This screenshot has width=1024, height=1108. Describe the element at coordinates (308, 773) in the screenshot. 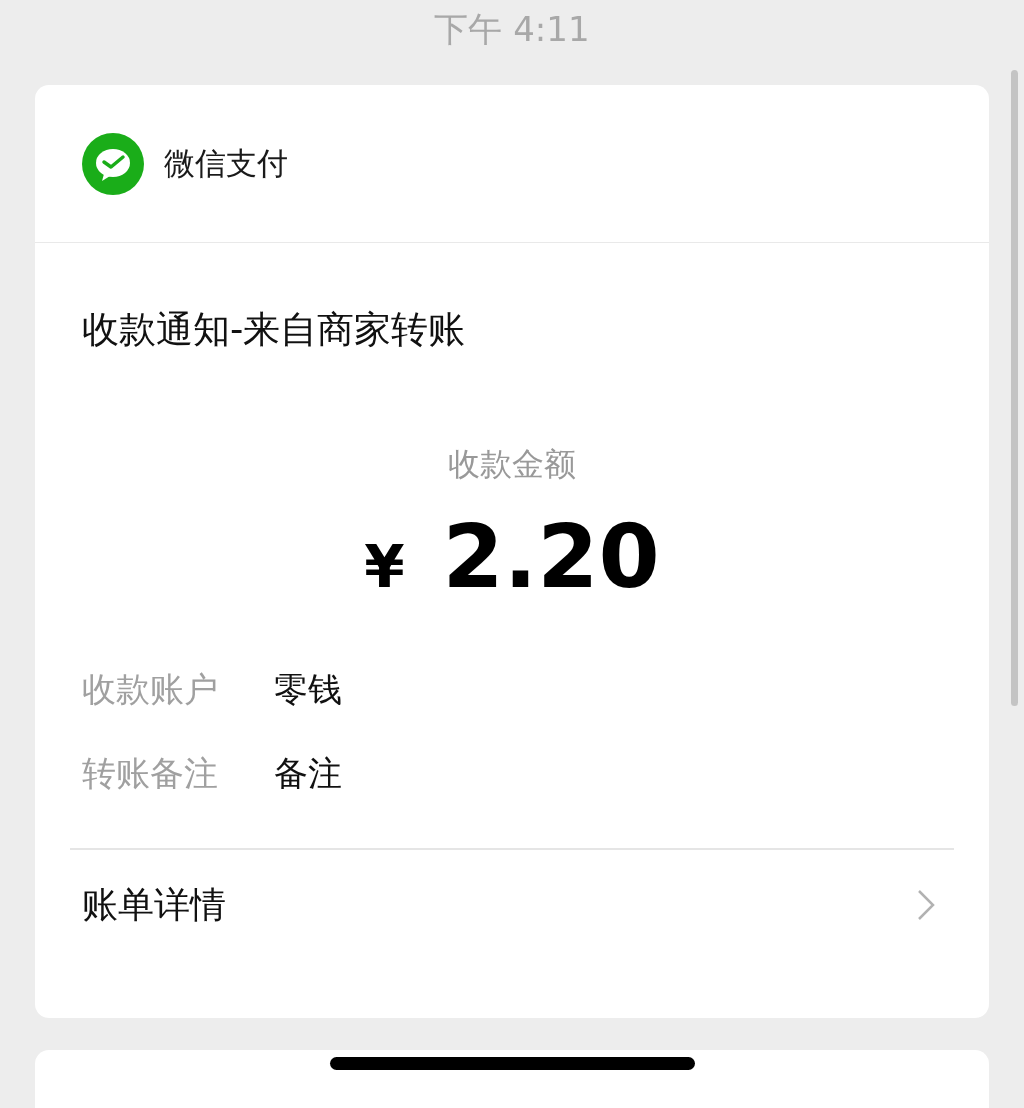

I see `field-value: 备注` at that location.